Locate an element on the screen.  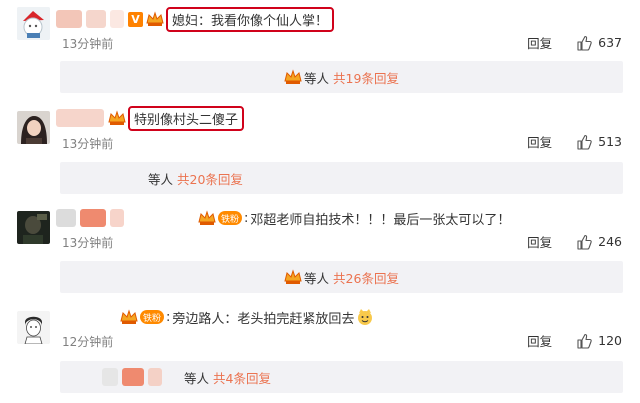
comment-header: V 媳妇：我看你像个仙人掌！ is located at coordinates (195, 19).